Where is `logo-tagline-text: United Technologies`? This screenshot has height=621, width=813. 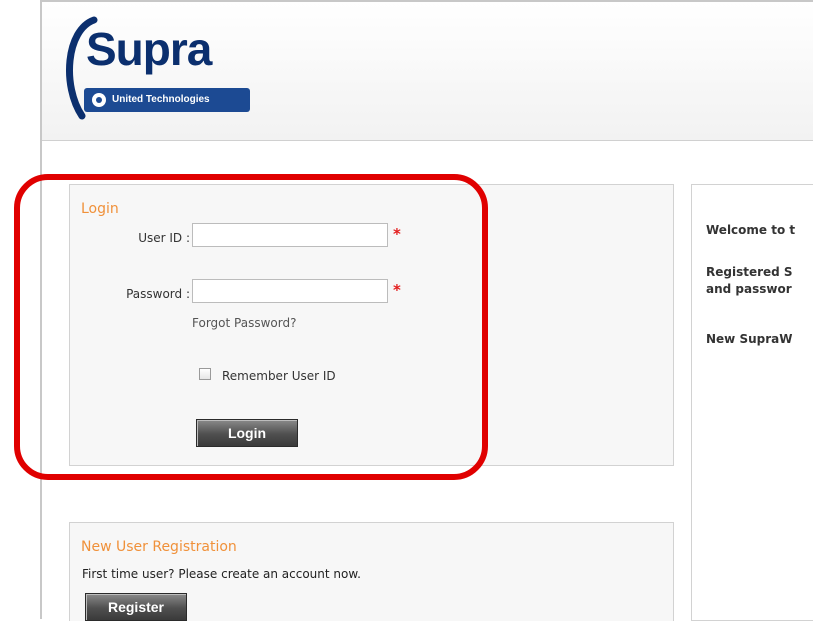
logo-tagline-text: United Technologies is located at coordinates (161, 99).